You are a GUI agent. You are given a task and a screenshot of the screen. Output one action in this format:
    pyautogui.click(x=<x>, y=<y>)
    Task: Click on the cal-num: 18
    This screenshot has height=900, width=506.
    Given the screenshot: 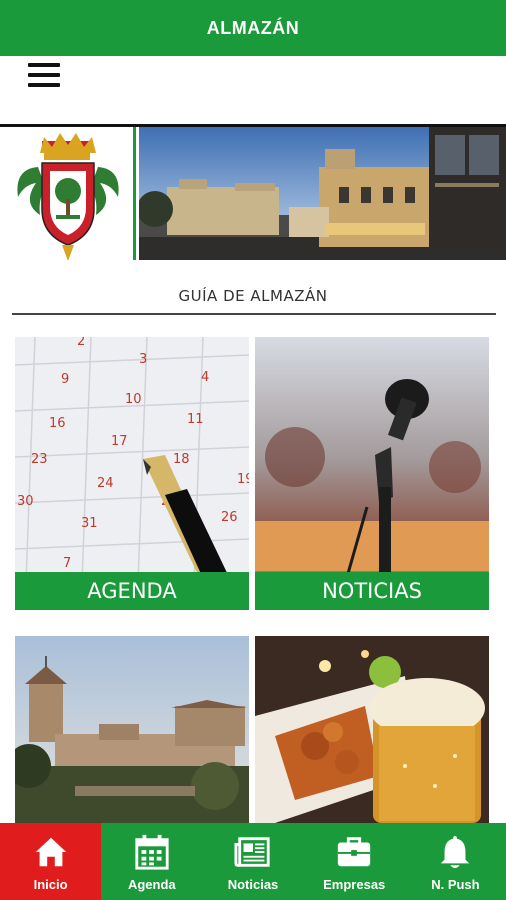 What is the action you would take?
    pyautogui.click(x=181, y=459)
    